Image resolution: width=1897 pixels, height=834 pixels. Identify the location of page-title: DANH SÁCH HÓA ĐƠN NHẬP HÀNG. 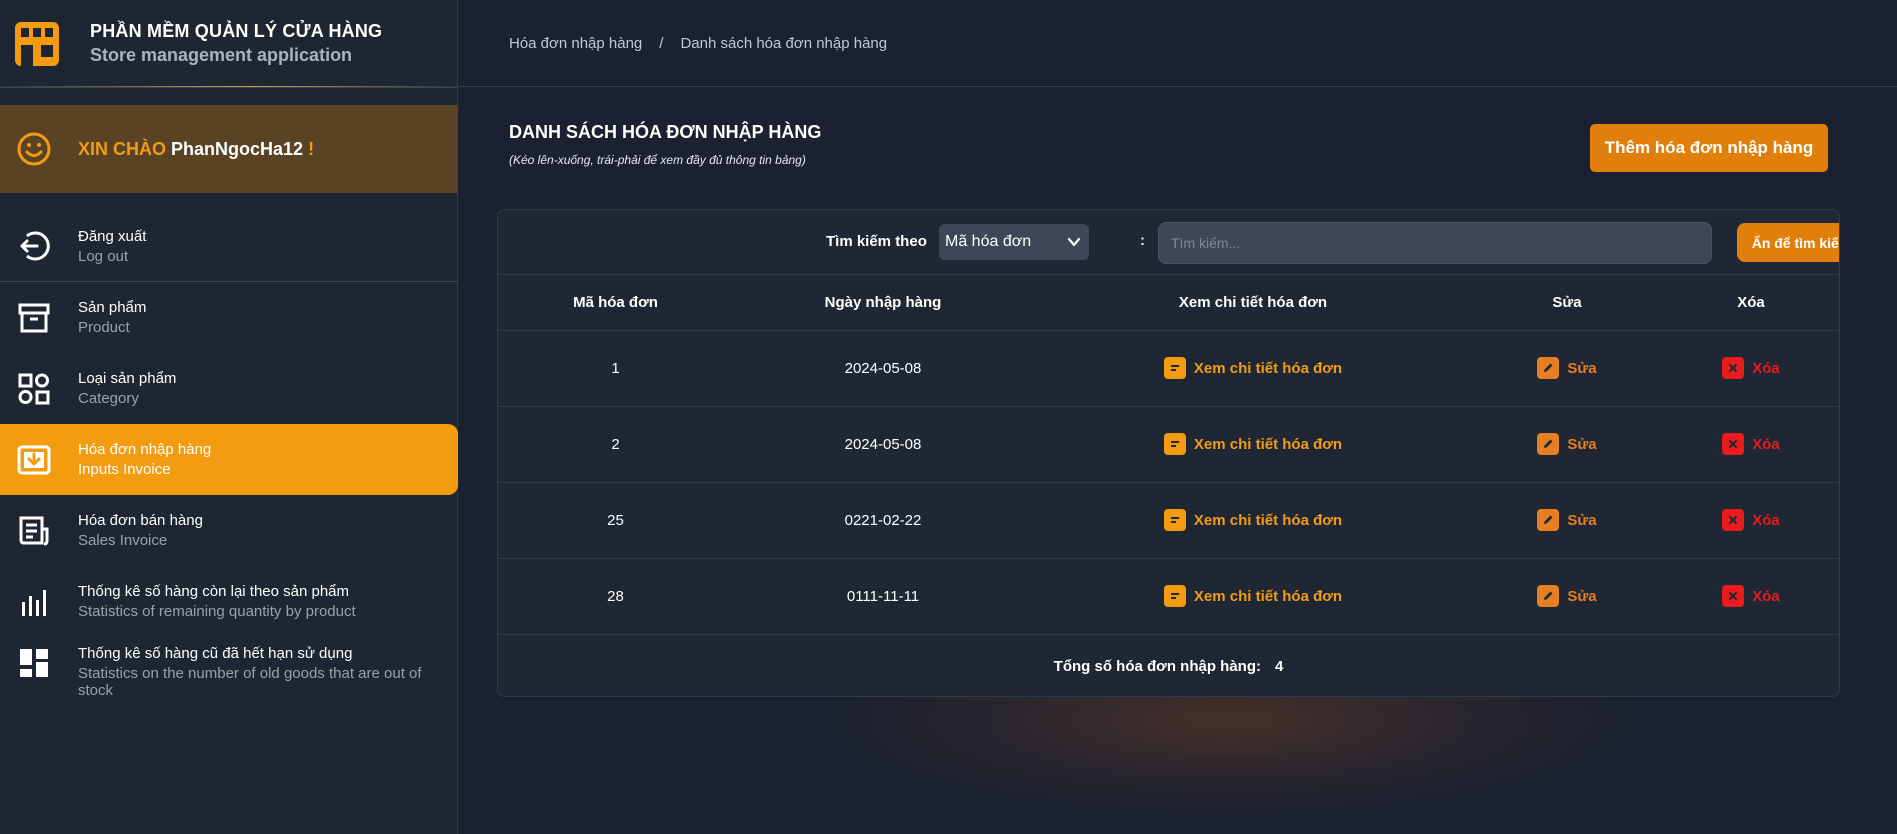
(665, 132).